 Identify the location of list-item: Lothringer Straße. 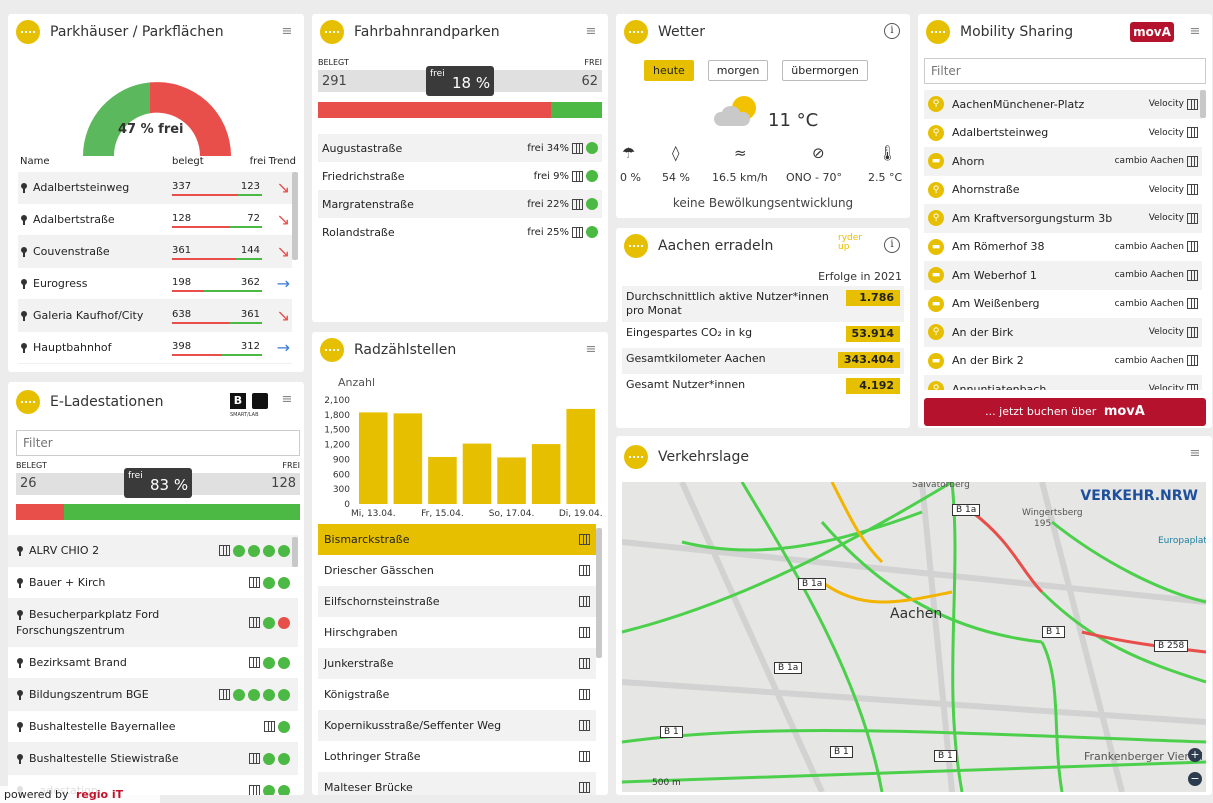
(457, 756).